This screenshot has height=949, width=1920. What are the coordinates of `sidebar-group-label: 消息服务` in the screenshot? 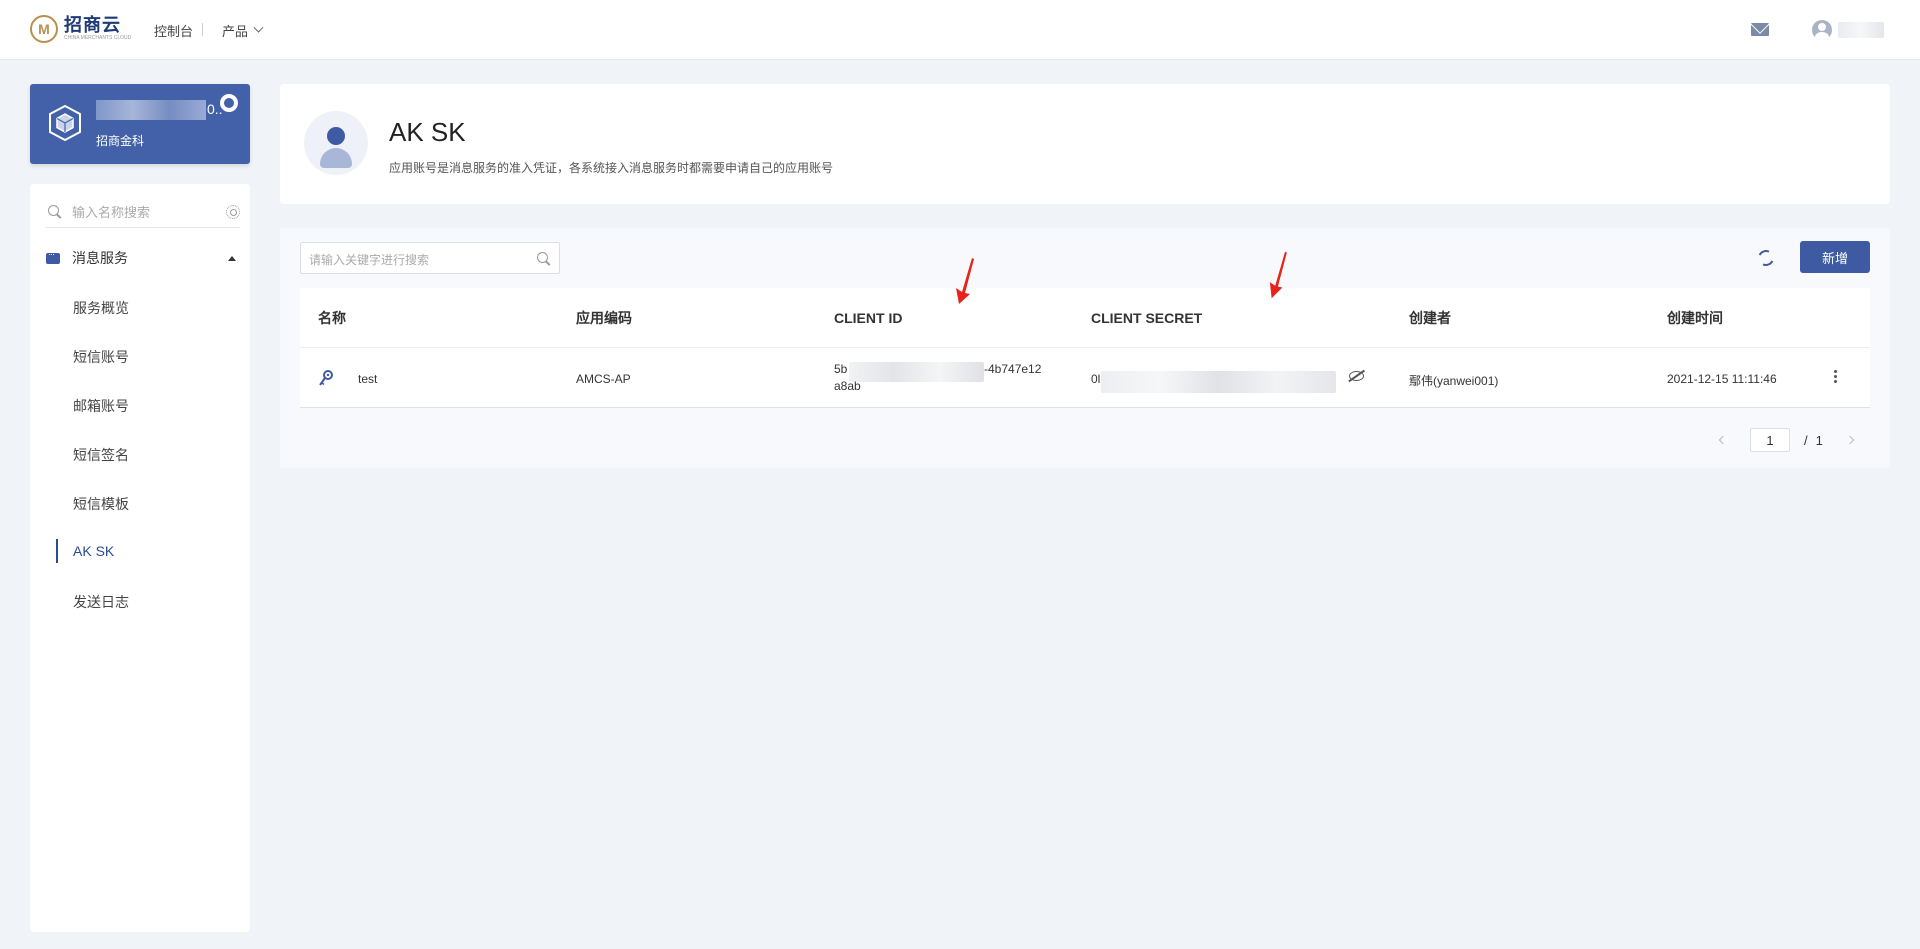 It's located at (100, 258).